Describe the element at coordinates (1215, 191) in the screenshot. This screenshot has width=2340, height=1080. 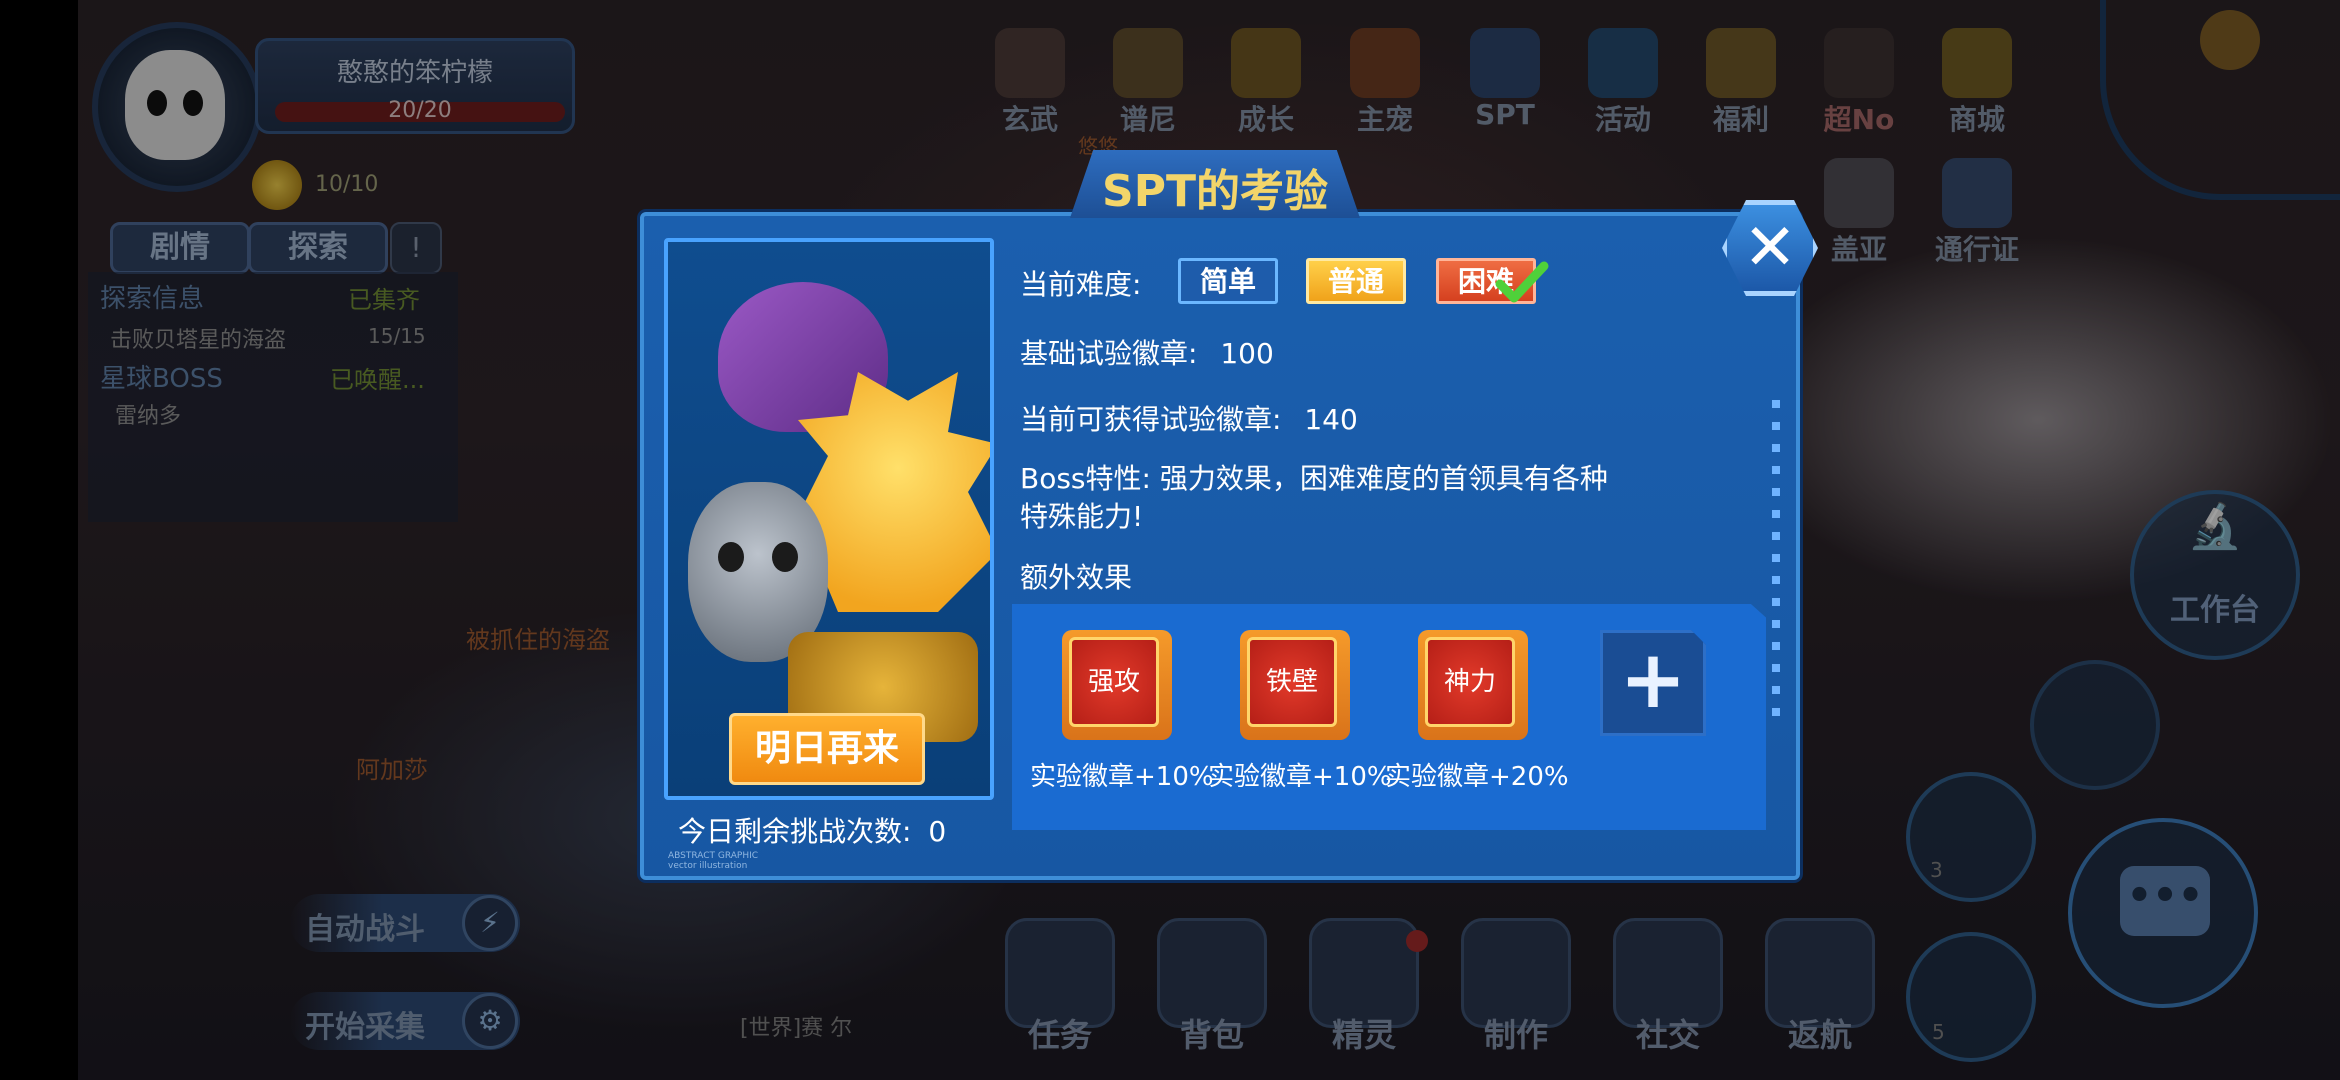
I see `dialog-title: SPT的考验` at that location.